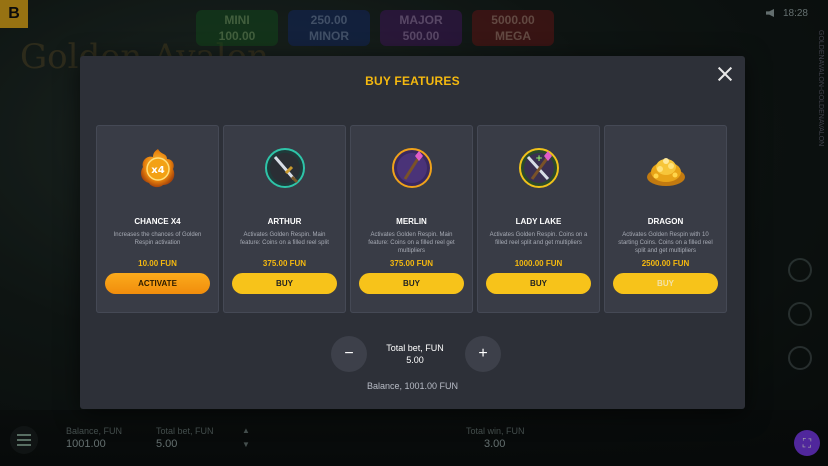 The image size is (828, 466). I want to click on close-icon, so click(725, 74).